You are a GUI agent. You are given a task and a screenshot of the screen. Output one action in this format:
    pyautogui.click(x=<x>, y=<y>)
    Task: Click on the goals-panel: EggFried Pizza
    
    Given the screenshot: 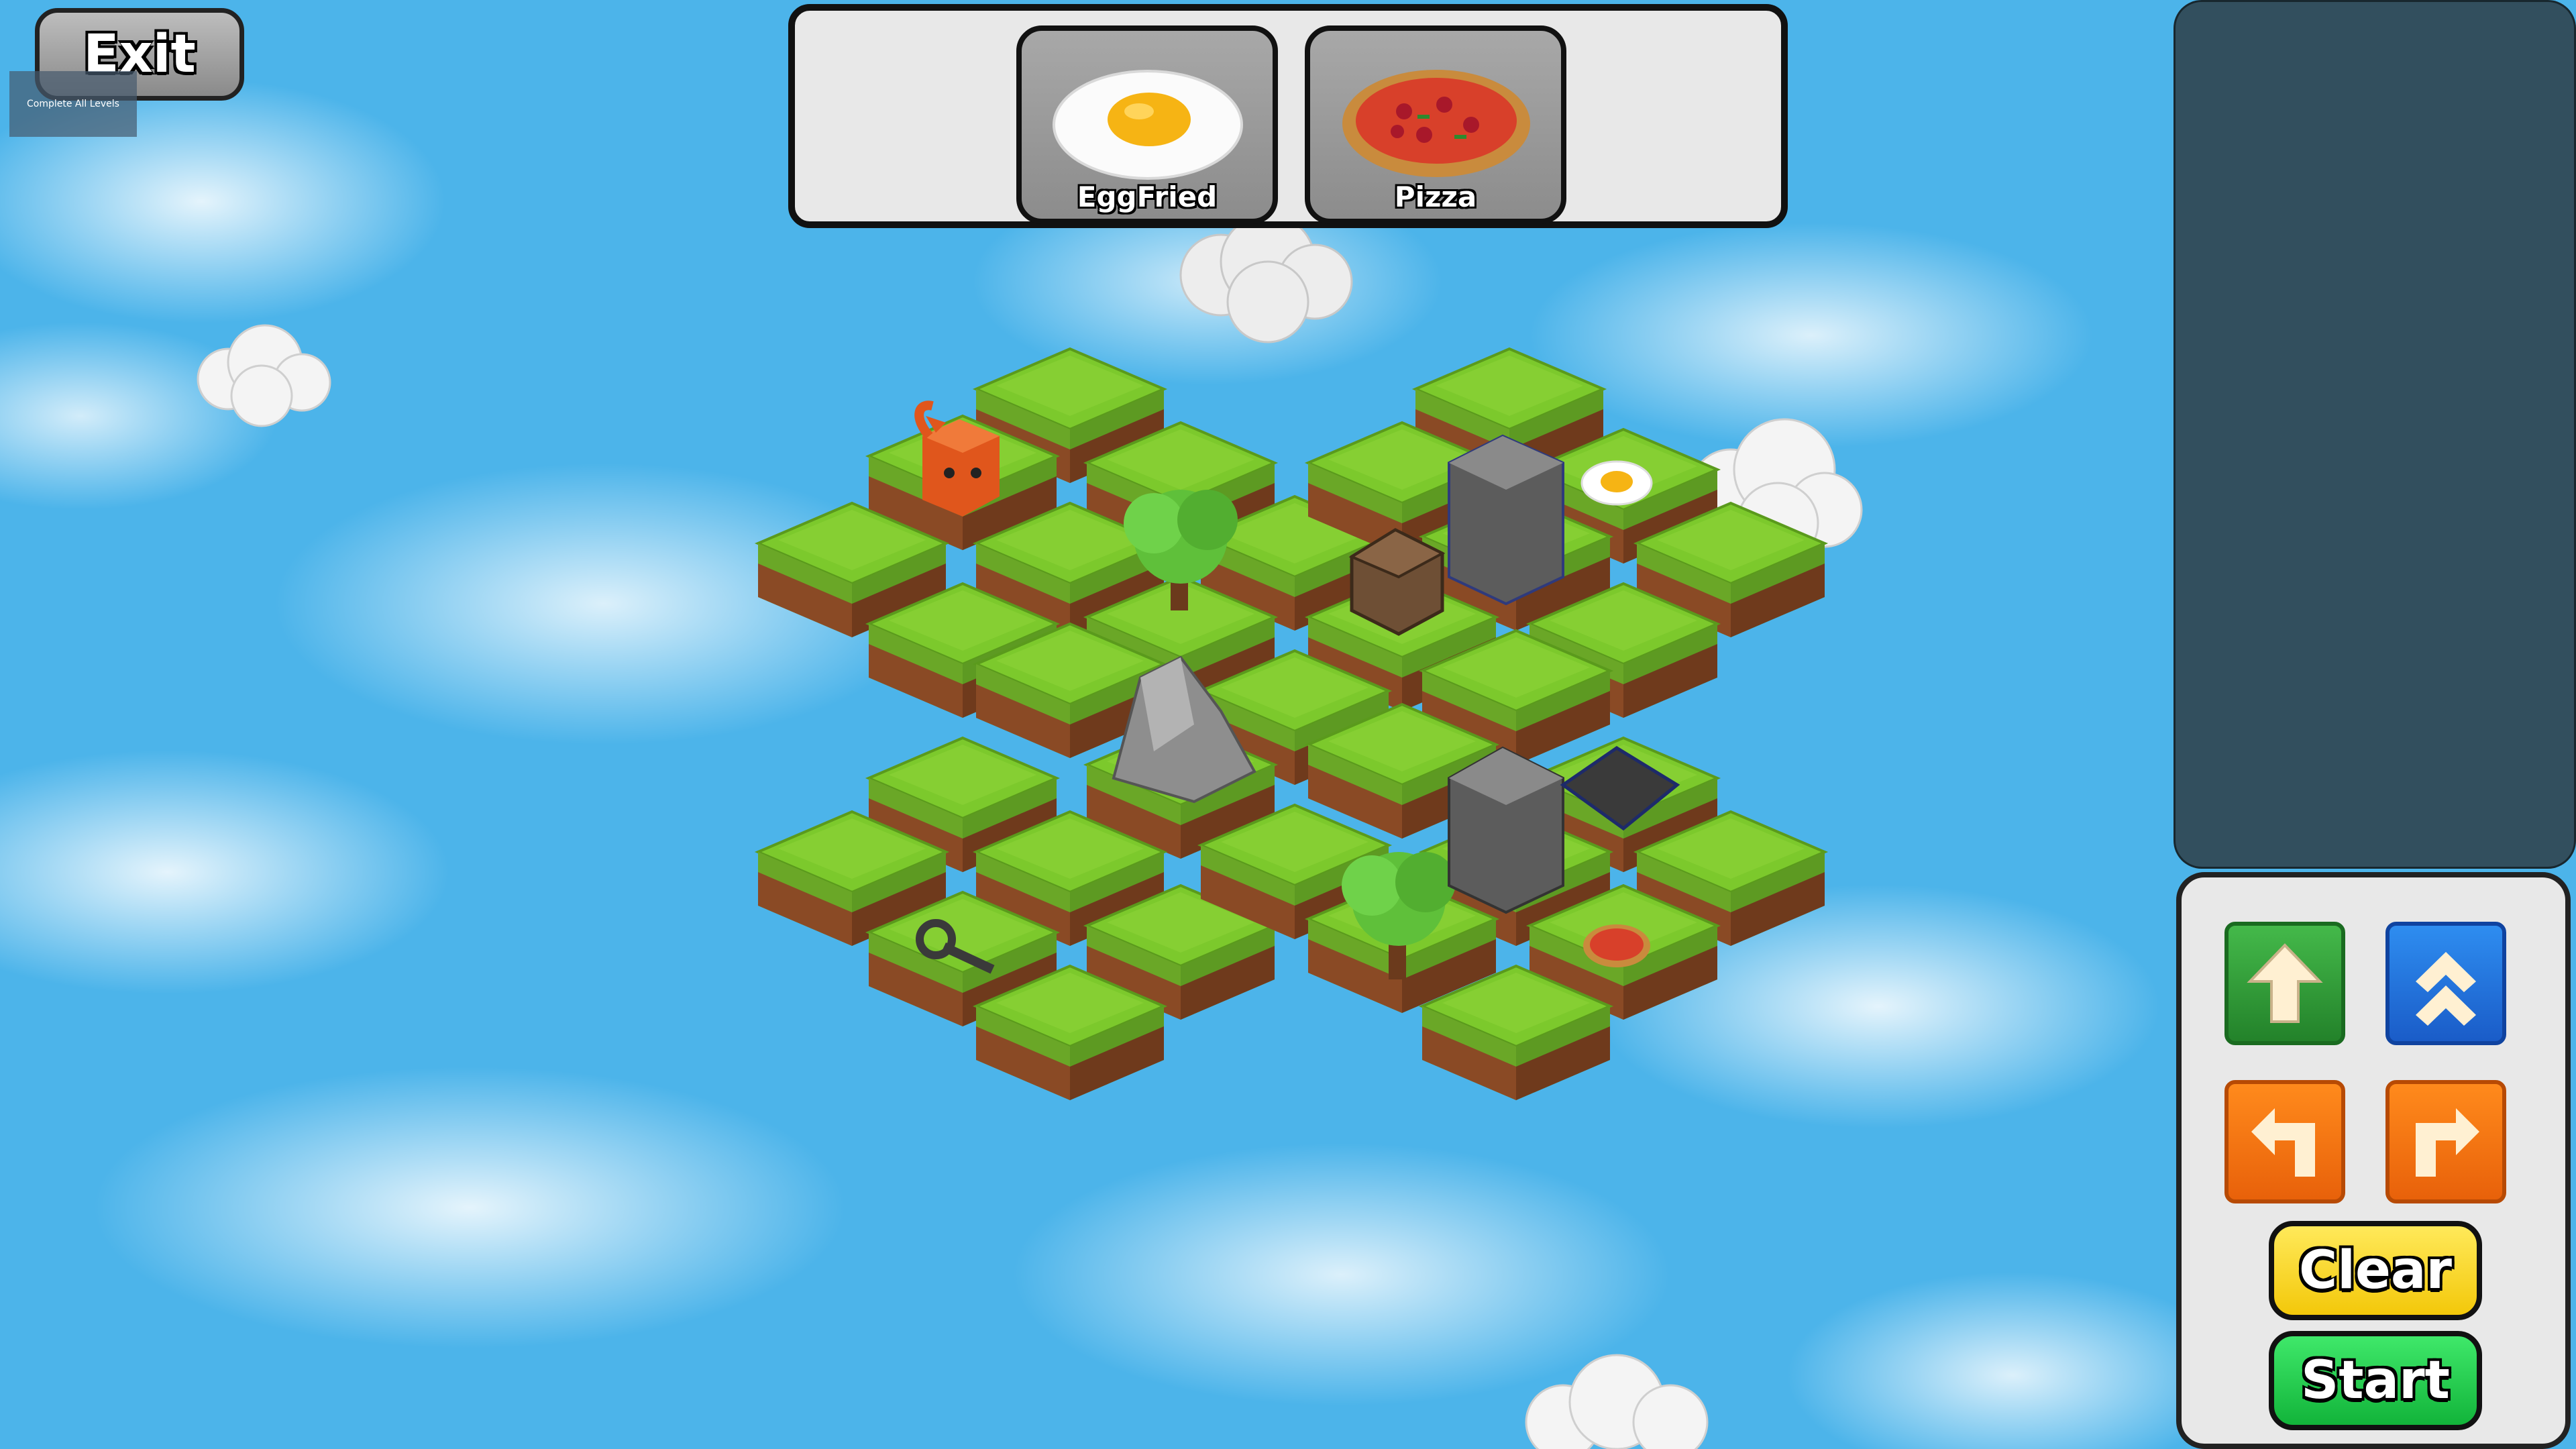 What is the action you would take?
    pyautogui.click(x=1288, y=116)
    